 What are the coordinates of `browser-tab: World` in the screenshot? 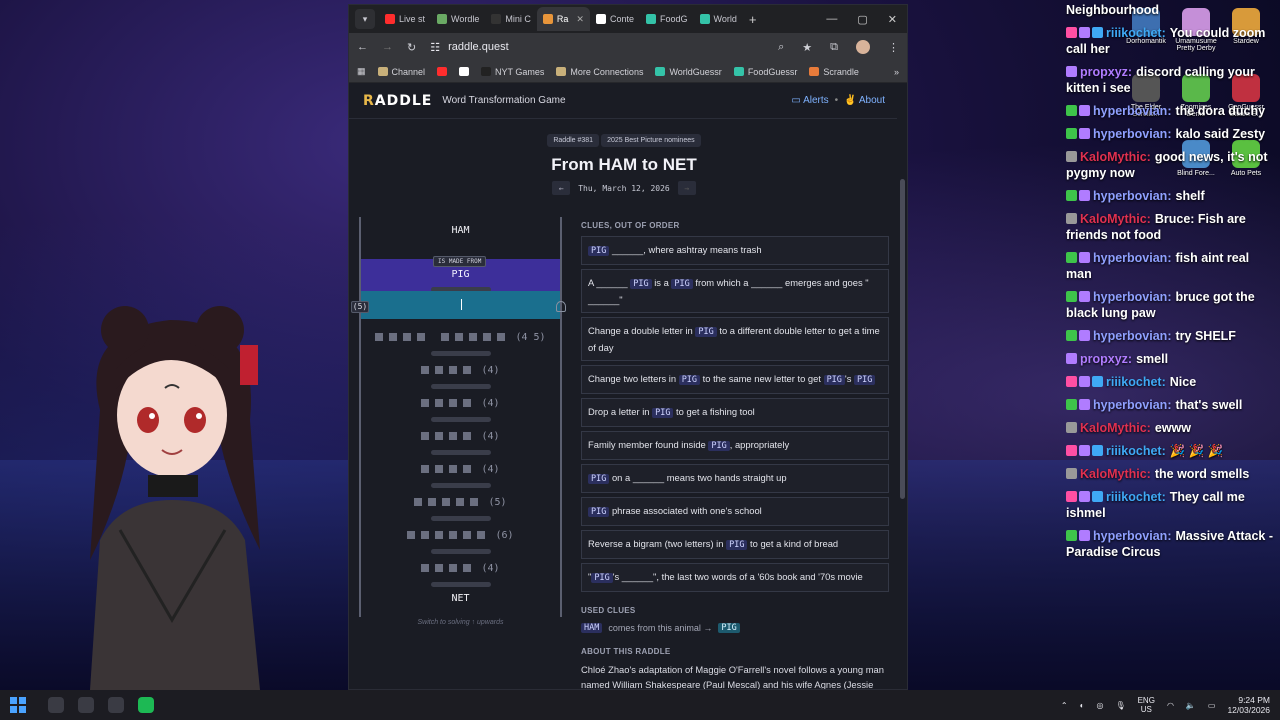 It's located at (718, 19).